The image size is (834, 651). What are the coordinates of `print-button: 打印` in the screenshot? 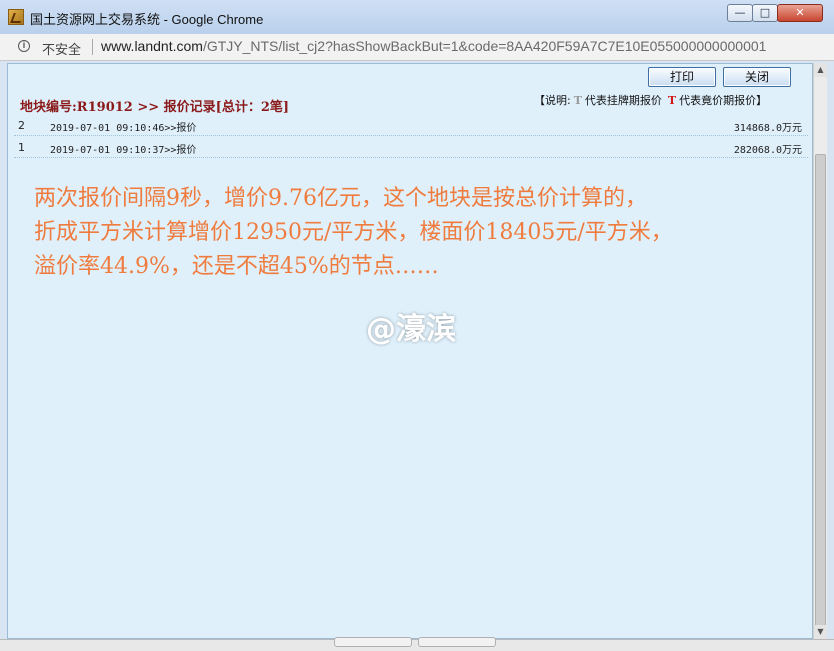 It's located at (682, 77).